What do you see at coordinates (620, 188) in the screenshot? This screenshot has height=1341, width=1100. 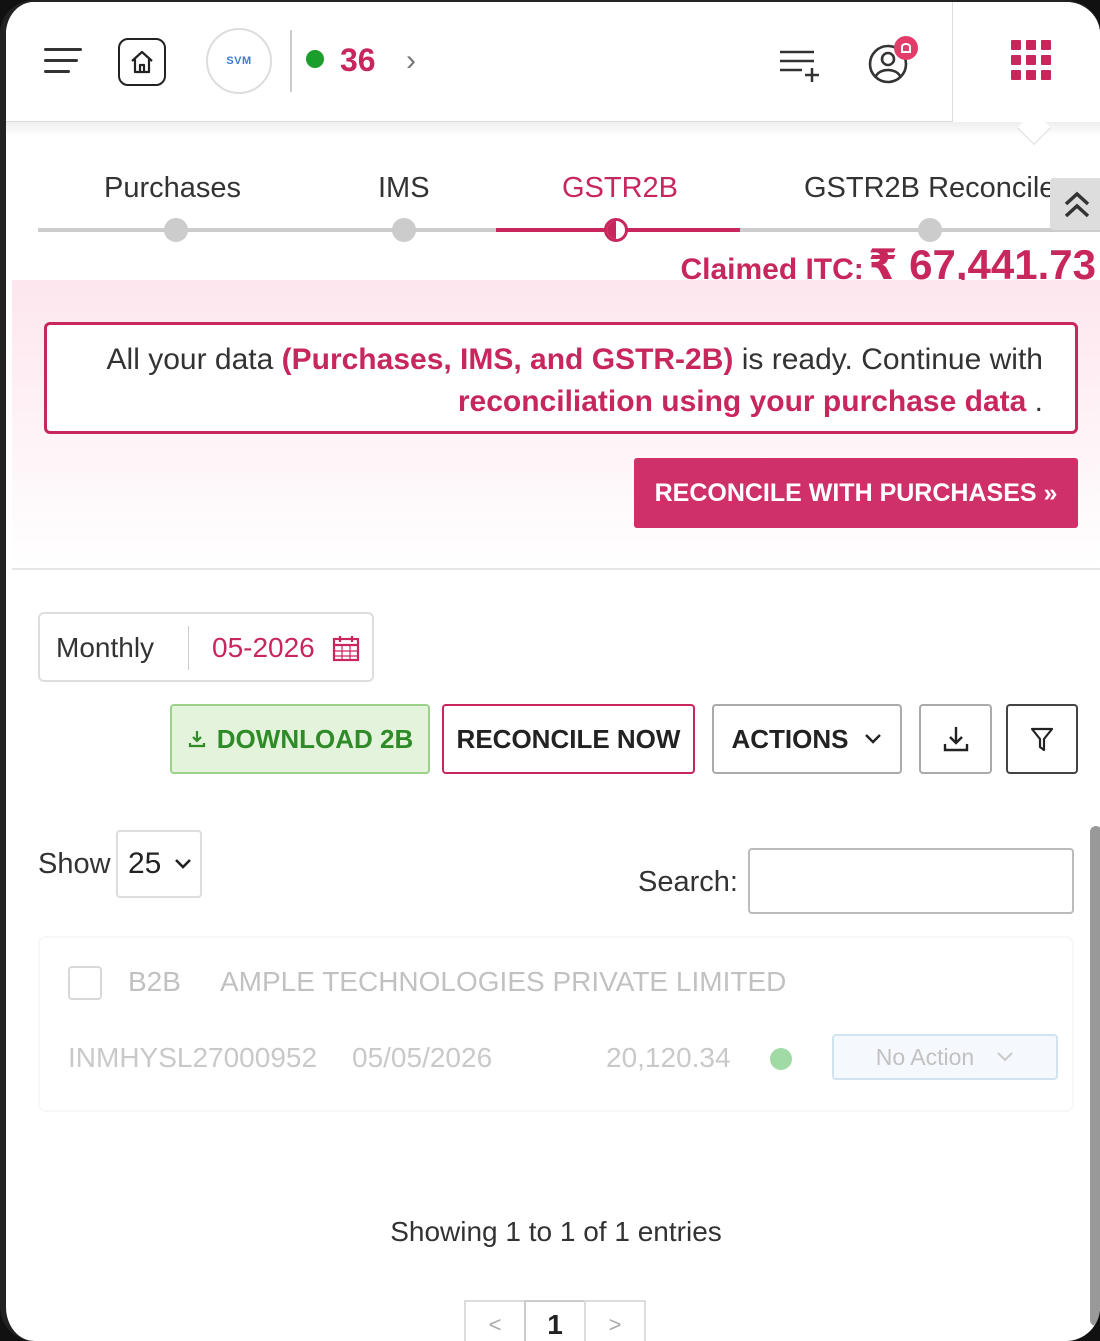 I see `tab-gstr2b: GSTR2B` at bounding box center [620, 188].